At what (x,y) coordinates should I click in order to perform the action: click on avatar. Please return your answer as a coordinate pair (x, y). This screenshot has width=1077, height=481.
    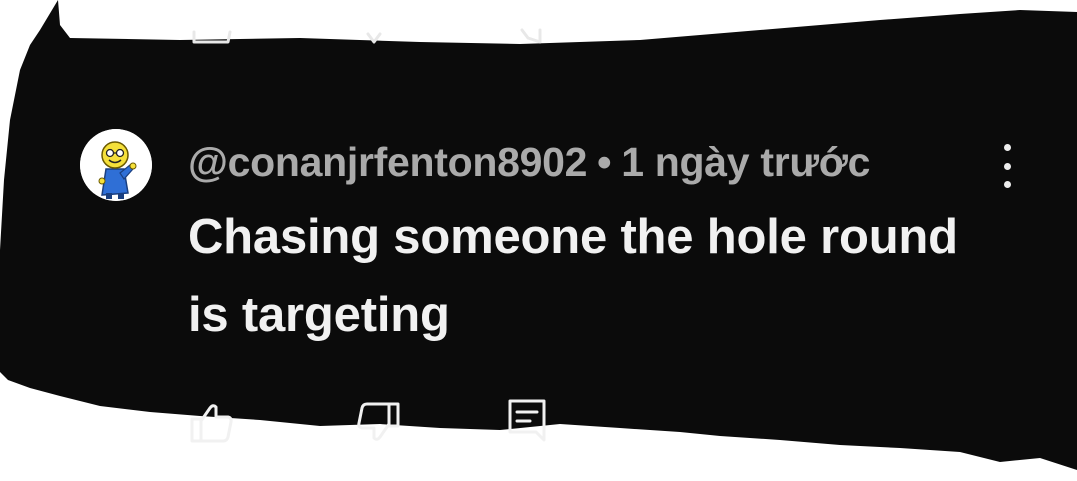
    Looking at the image, I should click on (116, 165).